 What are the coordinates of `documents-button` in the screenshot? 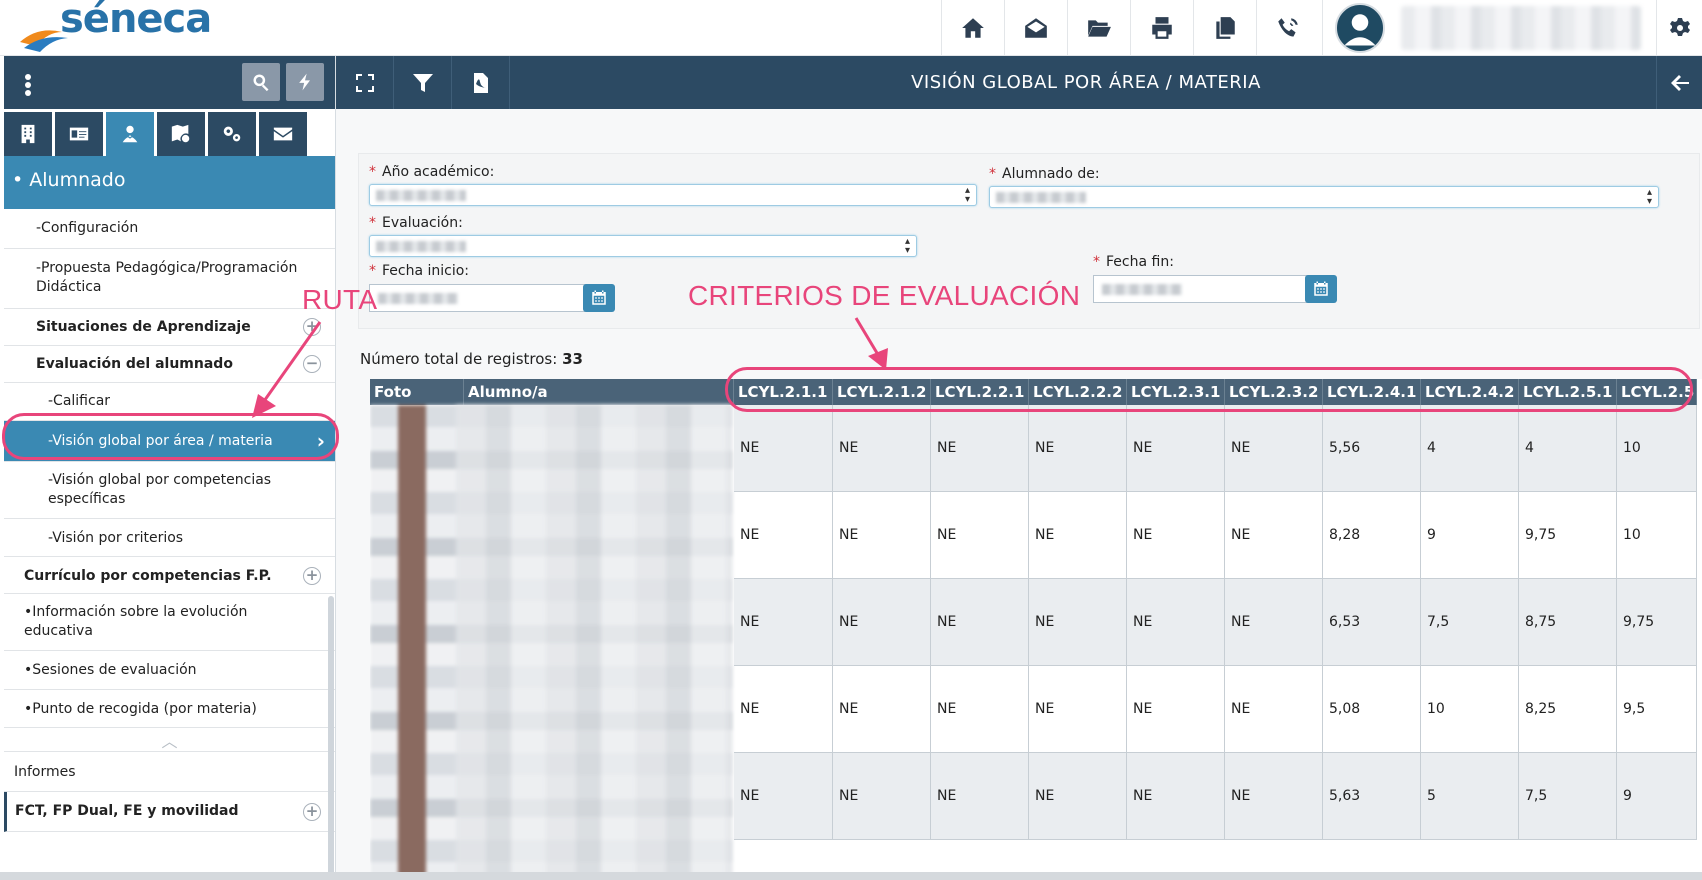 It's located at (1098, 28).